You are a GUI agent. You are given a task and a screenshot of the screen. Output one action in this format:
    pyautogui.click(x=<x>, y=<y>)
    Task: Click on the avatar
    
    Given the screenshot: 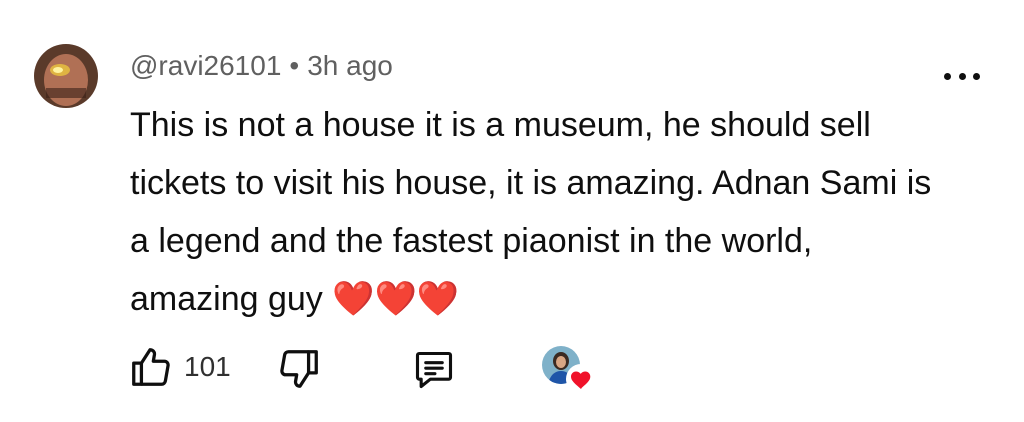 What is the action you would take?
    pyautogui.click(x=66, y=76)
    